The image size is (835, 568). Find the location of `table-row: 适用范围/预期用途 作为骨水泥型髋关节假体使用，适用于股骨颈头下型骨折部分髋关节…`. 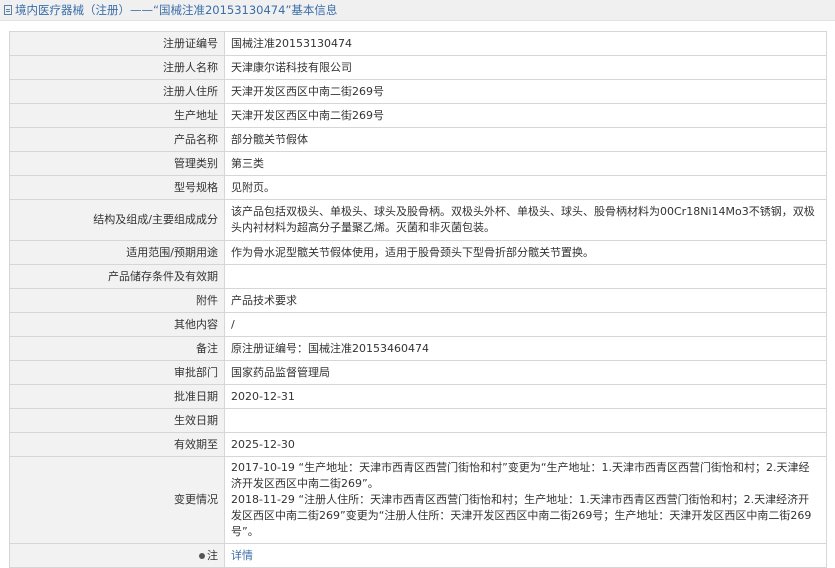

table-row: 适用范围/预期用途 作为骨水泥型髋关节假体使用，适用于股骨颈头下型骨折部分髋关节… is located at coordinates (418, 252).